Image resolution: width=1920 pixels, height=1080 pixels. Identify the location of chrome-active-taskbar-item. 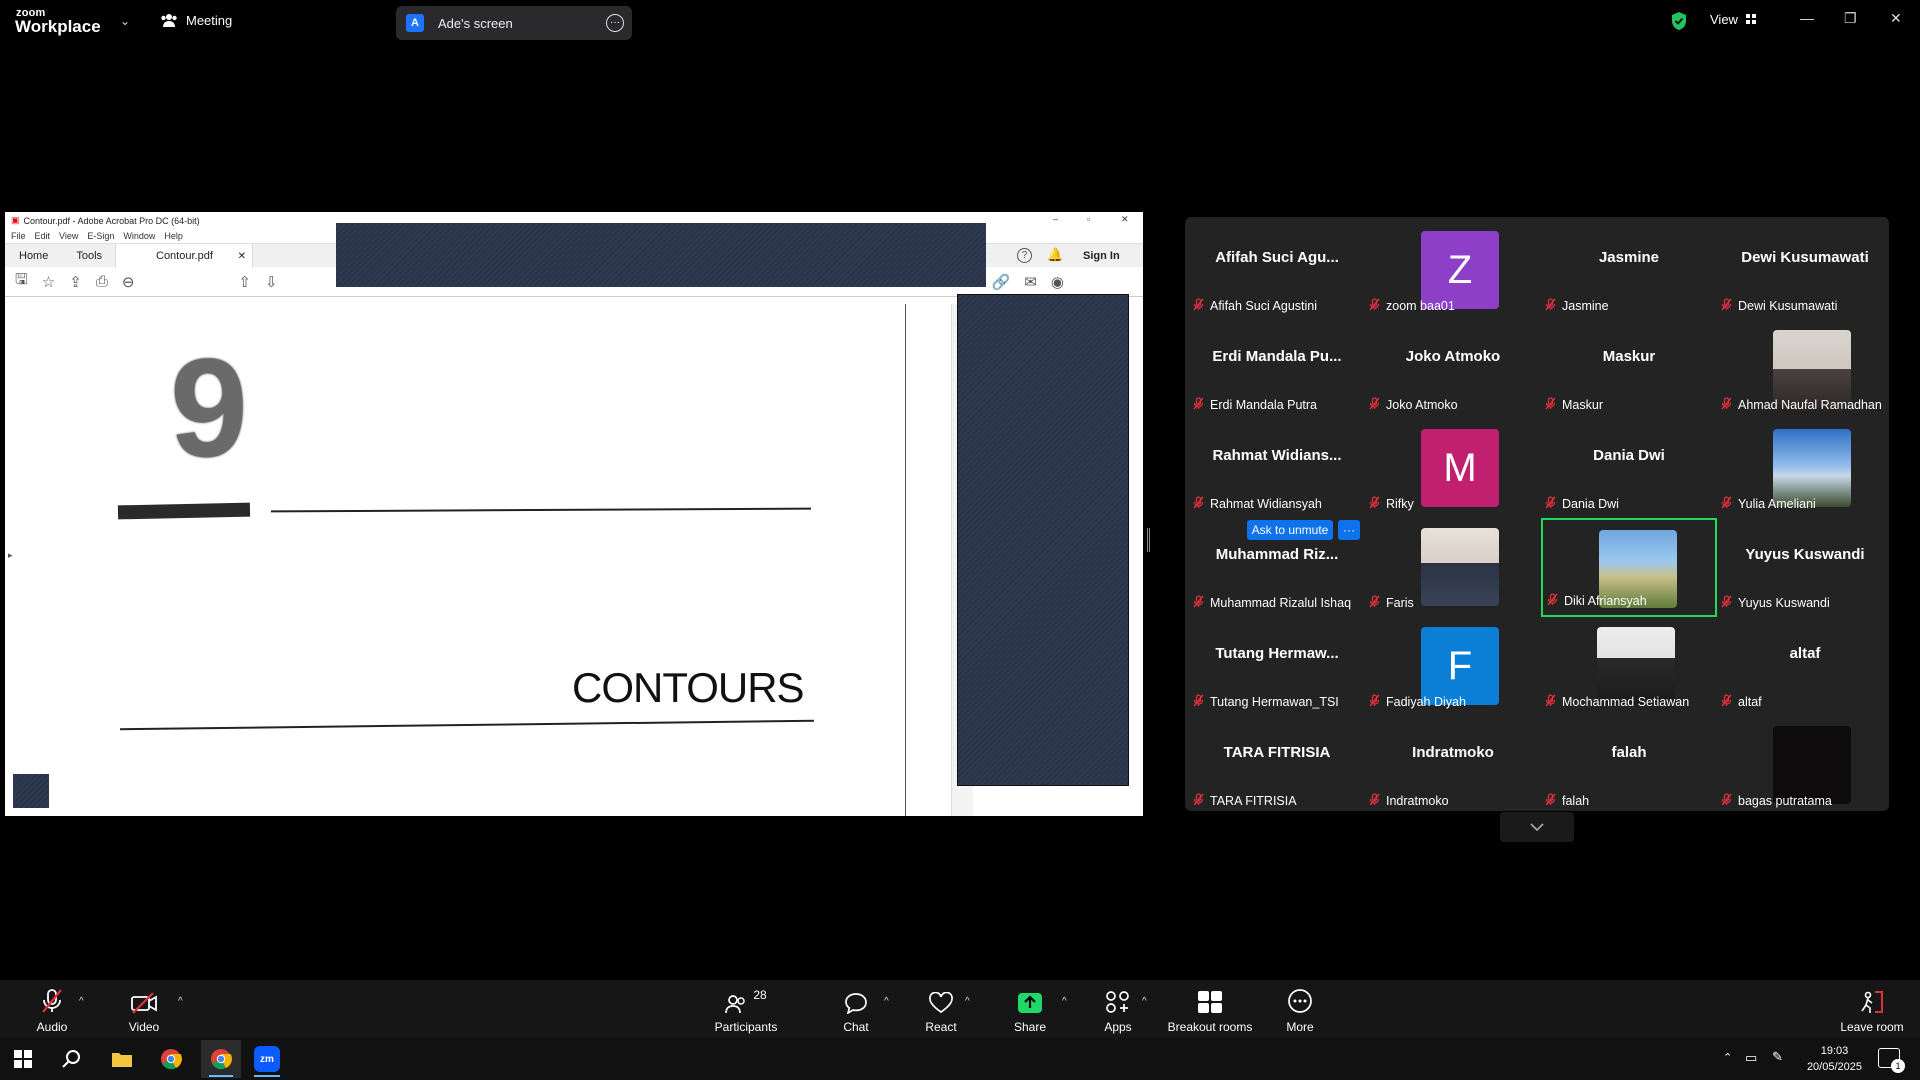
(221, 1059).